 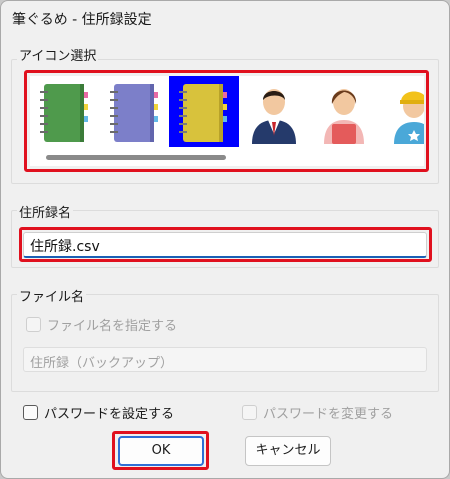 What do you see at coordinates (249, 412) in the screenshot?
I see `change-password-checkbox` at bounding box center [249, 412].